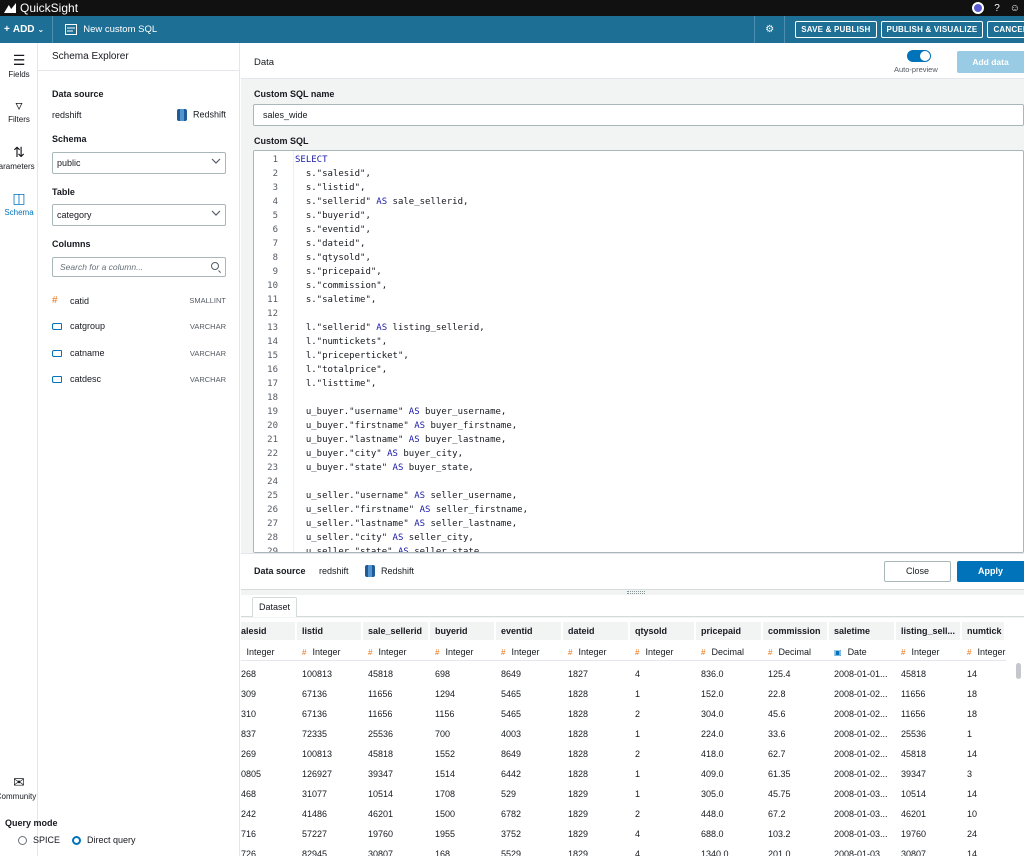 The width and height of the screenshot is (1024, 856). I want to click on help-icon: ?, so click(997, 8).